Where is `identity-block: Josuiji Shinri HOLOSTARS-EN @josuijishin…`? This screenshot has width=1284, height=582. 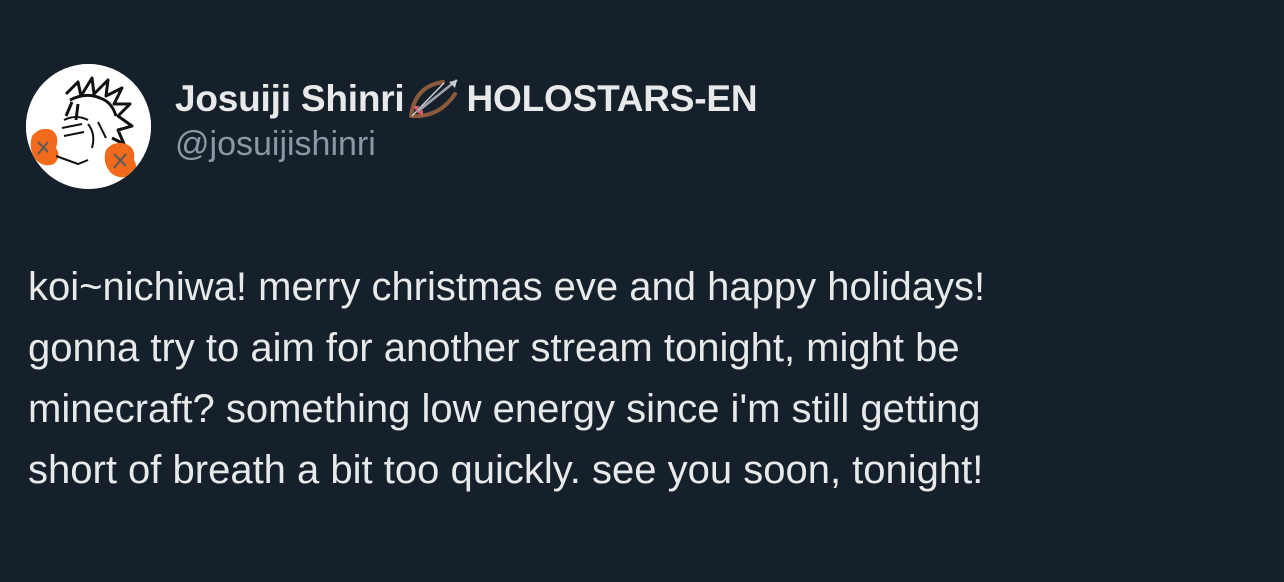 identity-block: Josuiji Shinri HOLOSTARS-EN @josuijishin… is located at coordinates (466, 119).